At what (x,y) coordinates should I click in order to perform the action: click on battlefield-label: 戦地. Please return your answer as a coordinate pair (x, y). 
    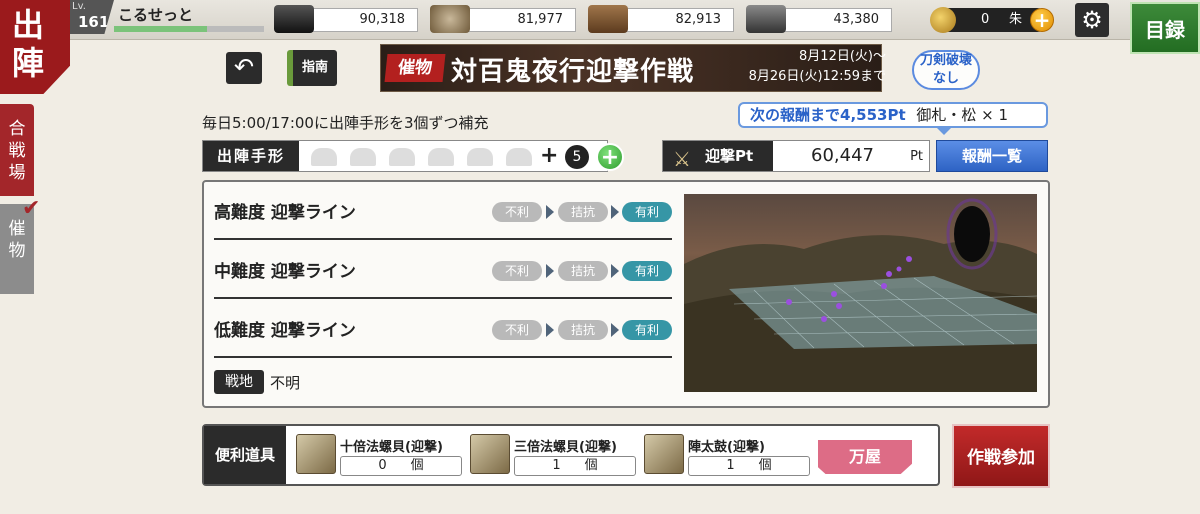
    Looking at the image, I should click on (239, 382).